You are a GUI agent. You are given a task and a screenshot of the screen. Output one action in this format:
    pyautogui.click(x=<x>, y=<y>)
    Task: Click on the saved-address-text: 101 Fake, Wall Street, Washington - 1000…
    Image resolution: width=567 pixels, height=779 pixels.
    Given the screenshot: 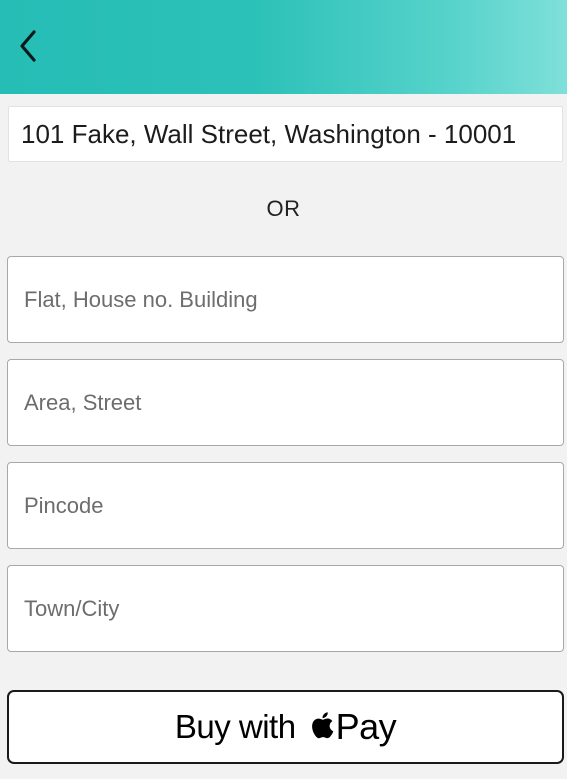 What is the action you would take?
    pyautogui.click(x=269, y=133)
    